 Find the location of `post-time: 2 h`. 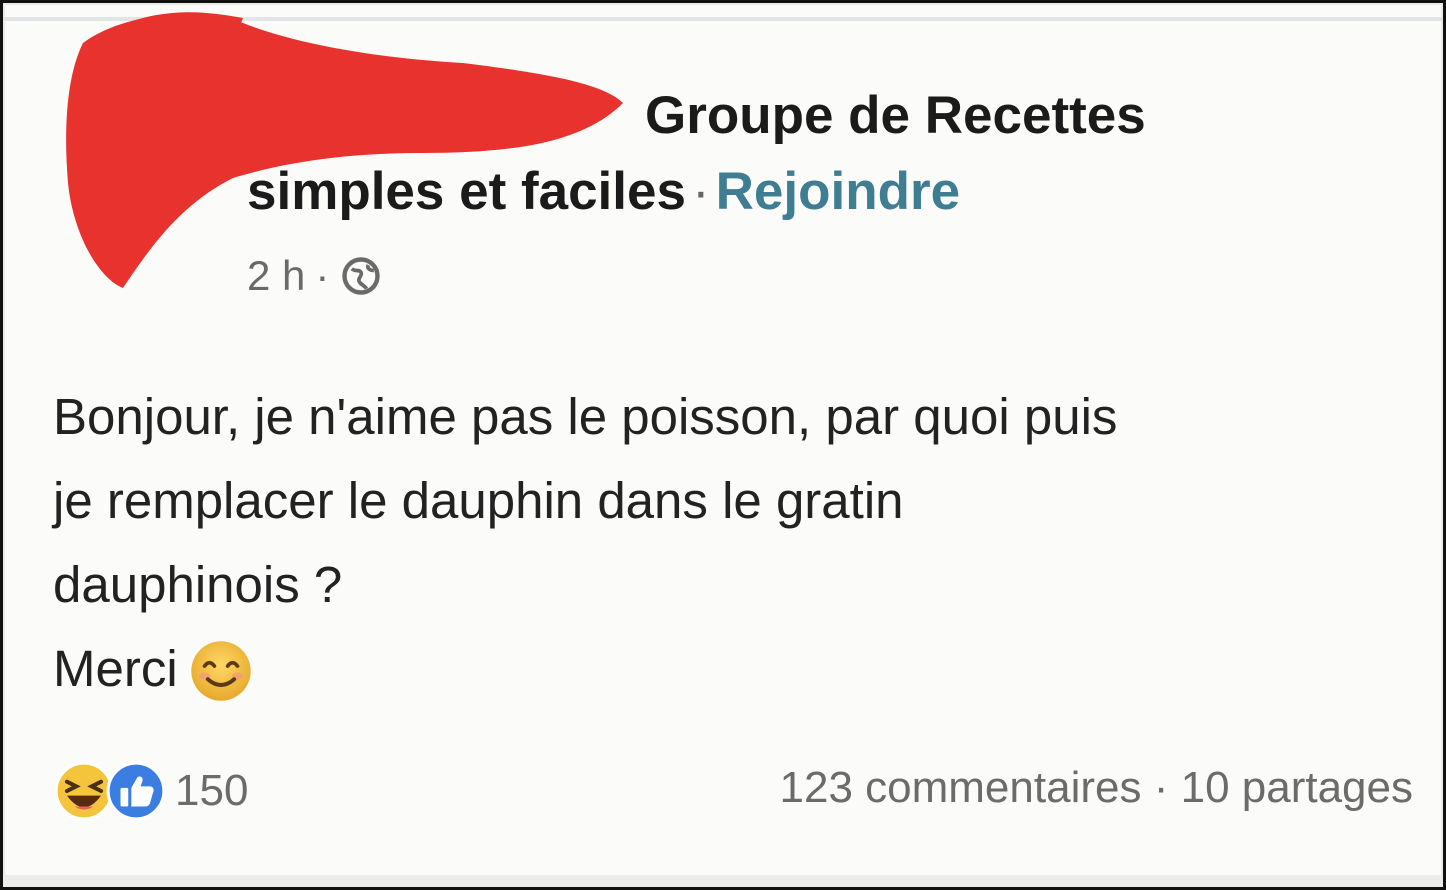

post-time: 2 h is located at coordinates (276, 276).